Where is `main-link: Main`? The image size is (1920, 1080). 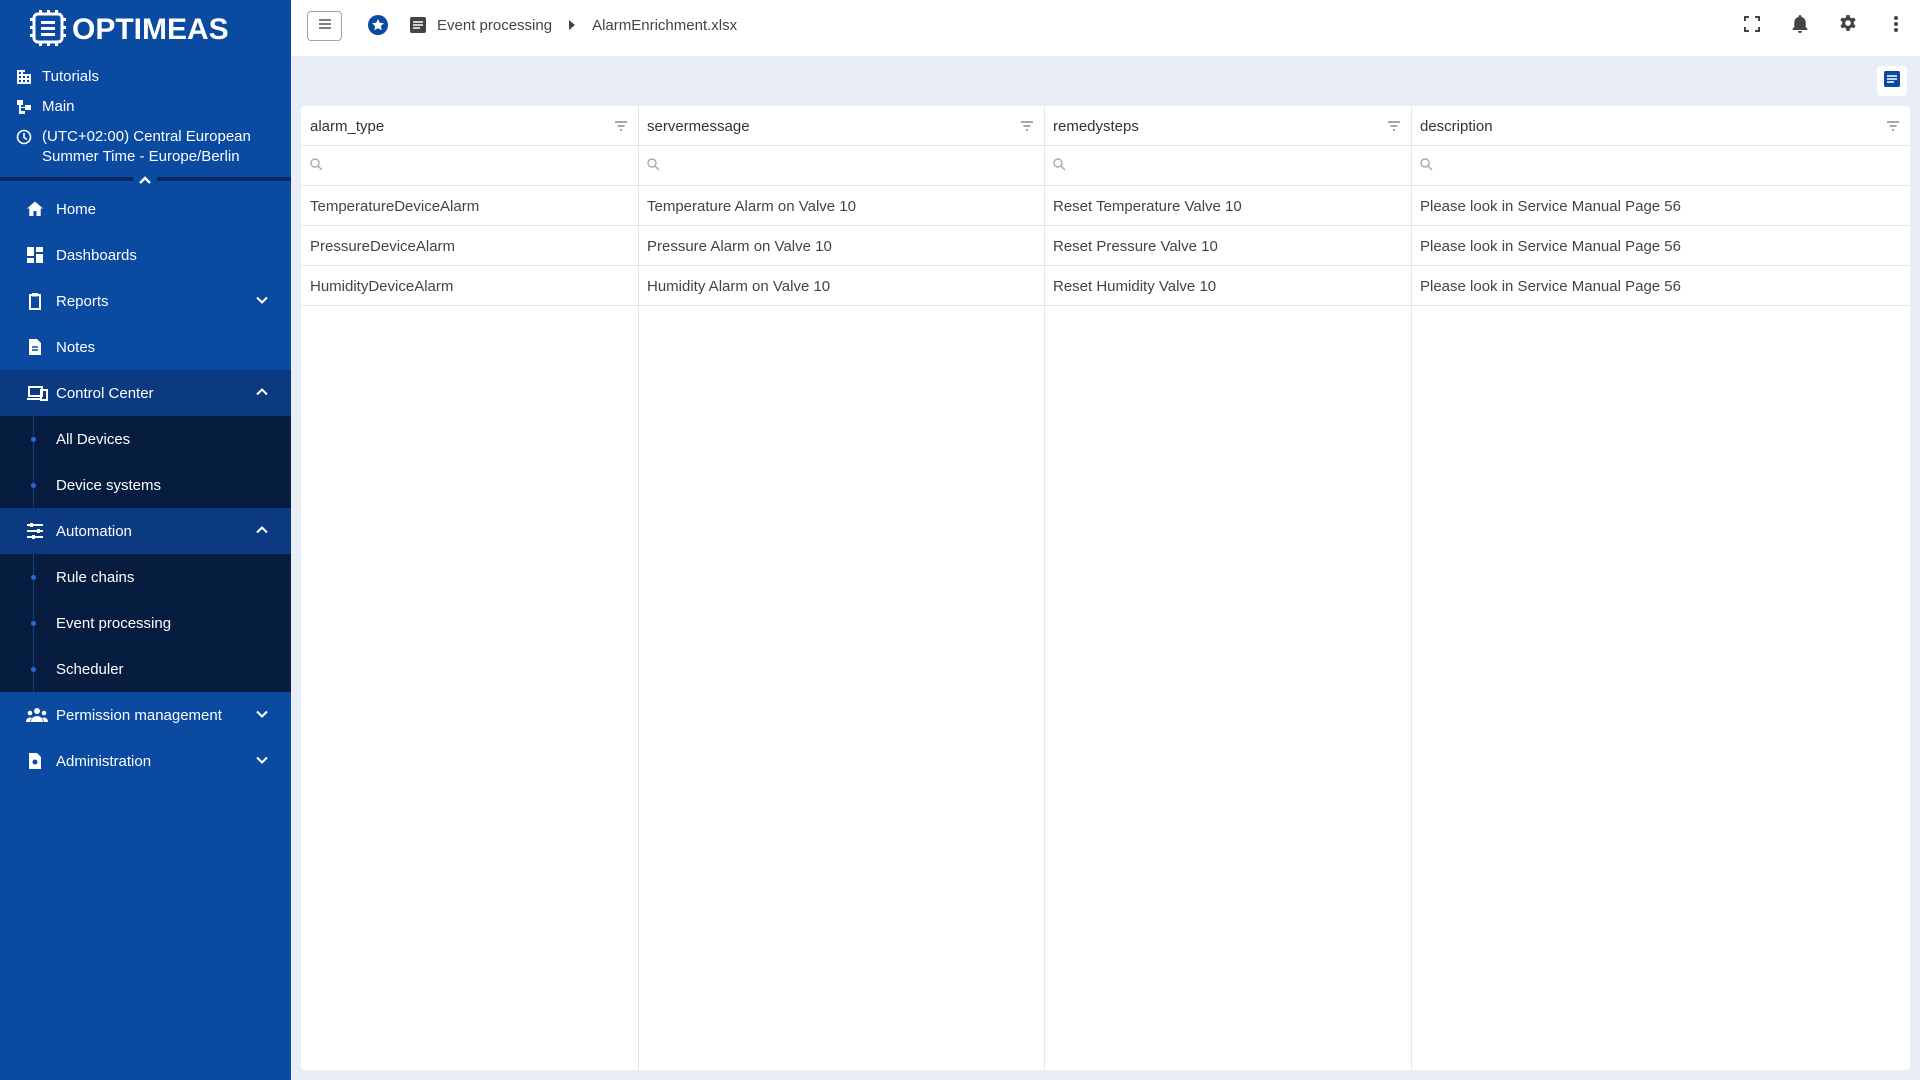
main-link: Main is located at coordinates (153, 107).